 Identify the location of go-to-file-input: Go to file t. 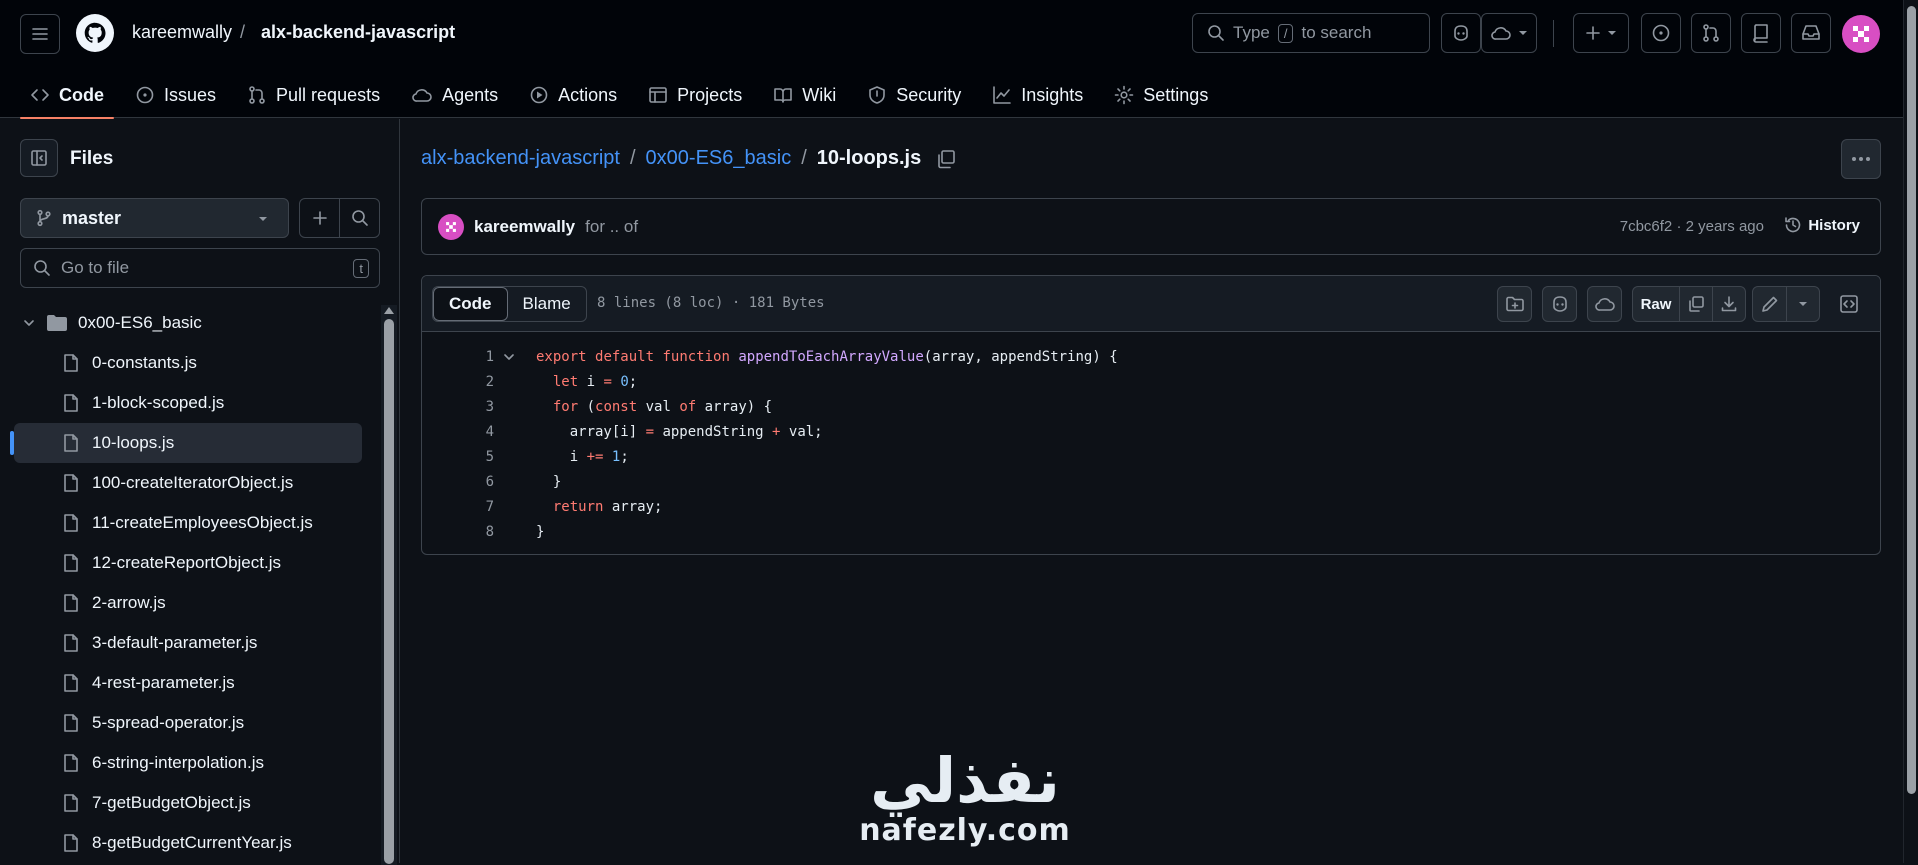
(200, 268).